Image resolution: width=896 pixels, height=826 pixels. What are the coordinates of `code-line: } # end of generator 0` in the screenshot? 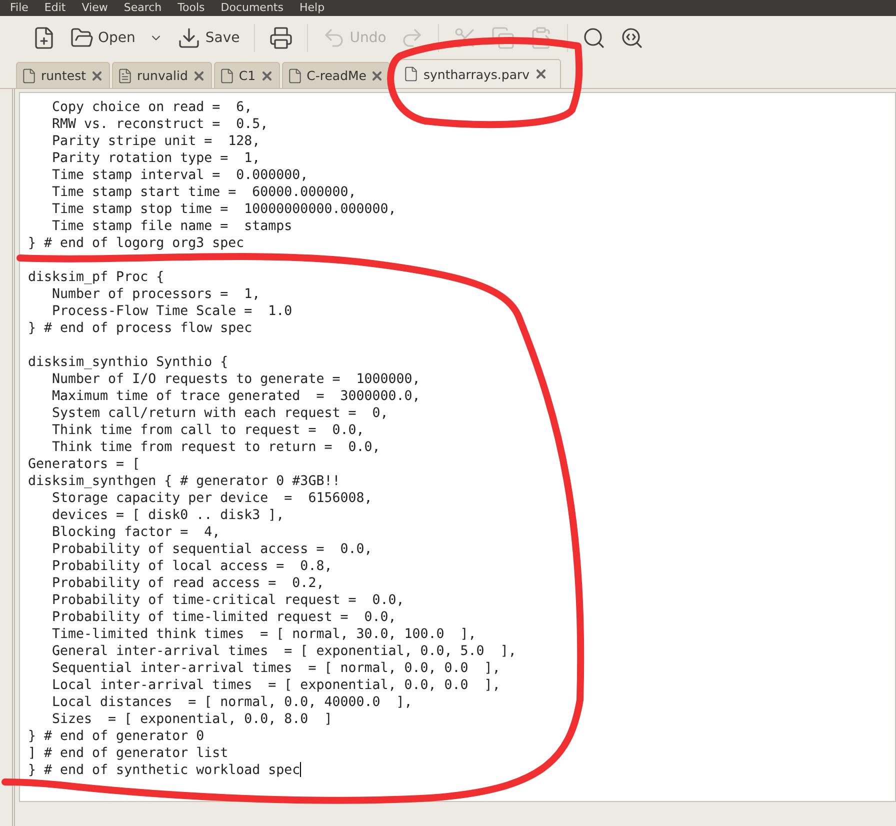 It's located at (117, 736).